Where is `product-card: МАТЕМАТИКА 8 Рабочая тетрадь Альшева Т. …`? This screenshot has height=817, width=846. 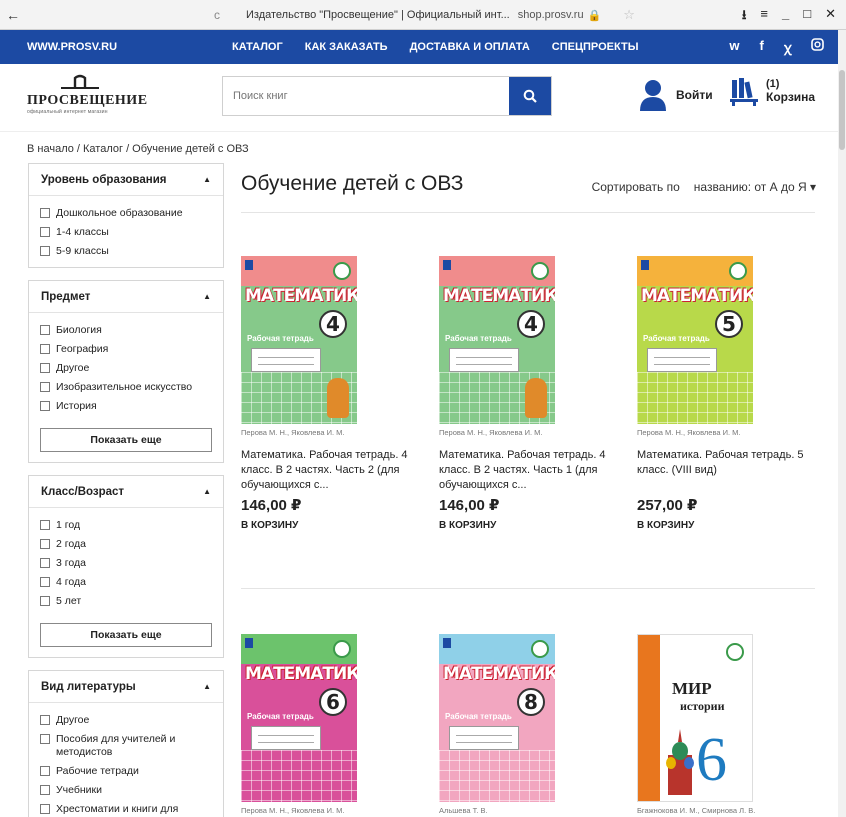
product-card: МАТЕМАТИКА 8 Рабочая тетрадь Альшева Т. … is located at coordinates (529, 725).